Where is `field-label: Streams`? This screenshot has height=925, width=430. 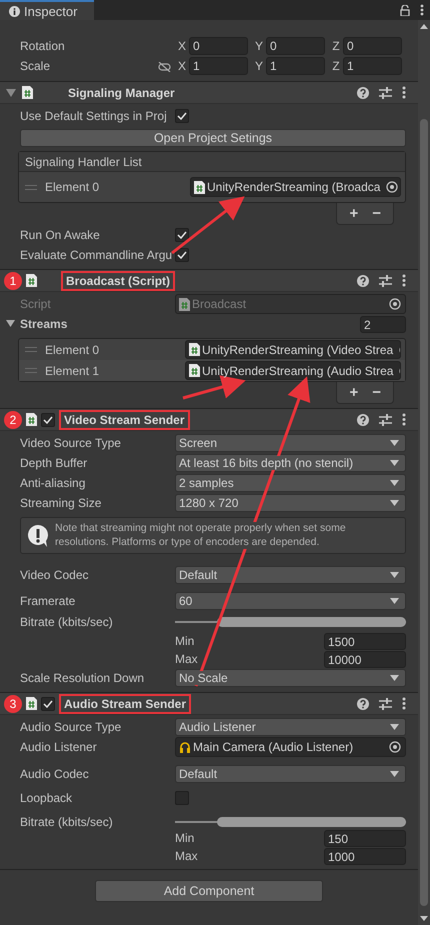 field-label: Streams is located at coordinates (44, 324).